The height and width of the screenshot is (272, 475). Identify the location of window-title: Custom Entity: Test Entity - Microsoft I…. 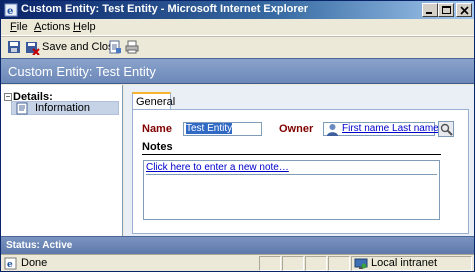
(165, 9).